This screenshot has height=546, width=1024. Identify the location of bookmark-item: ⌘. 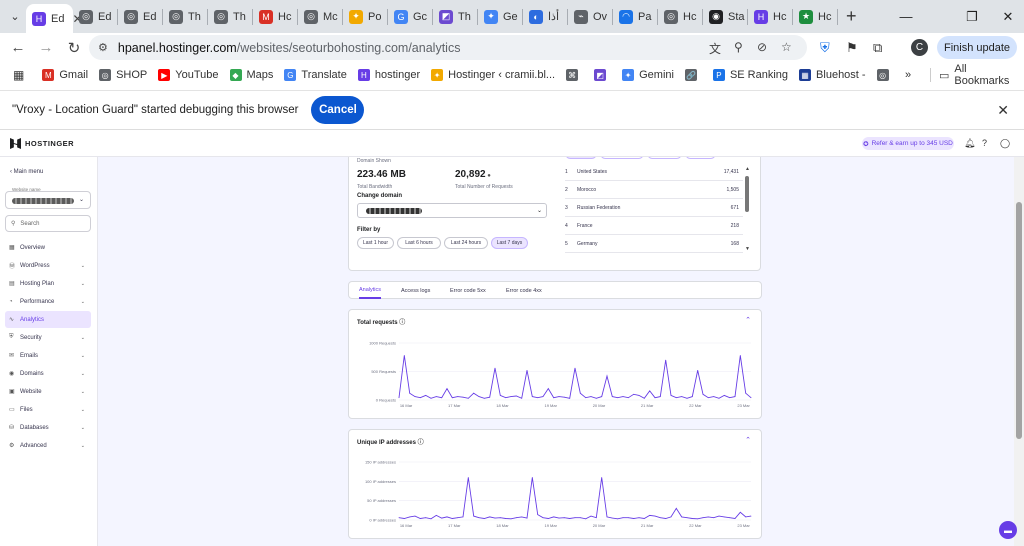
(574, 75).